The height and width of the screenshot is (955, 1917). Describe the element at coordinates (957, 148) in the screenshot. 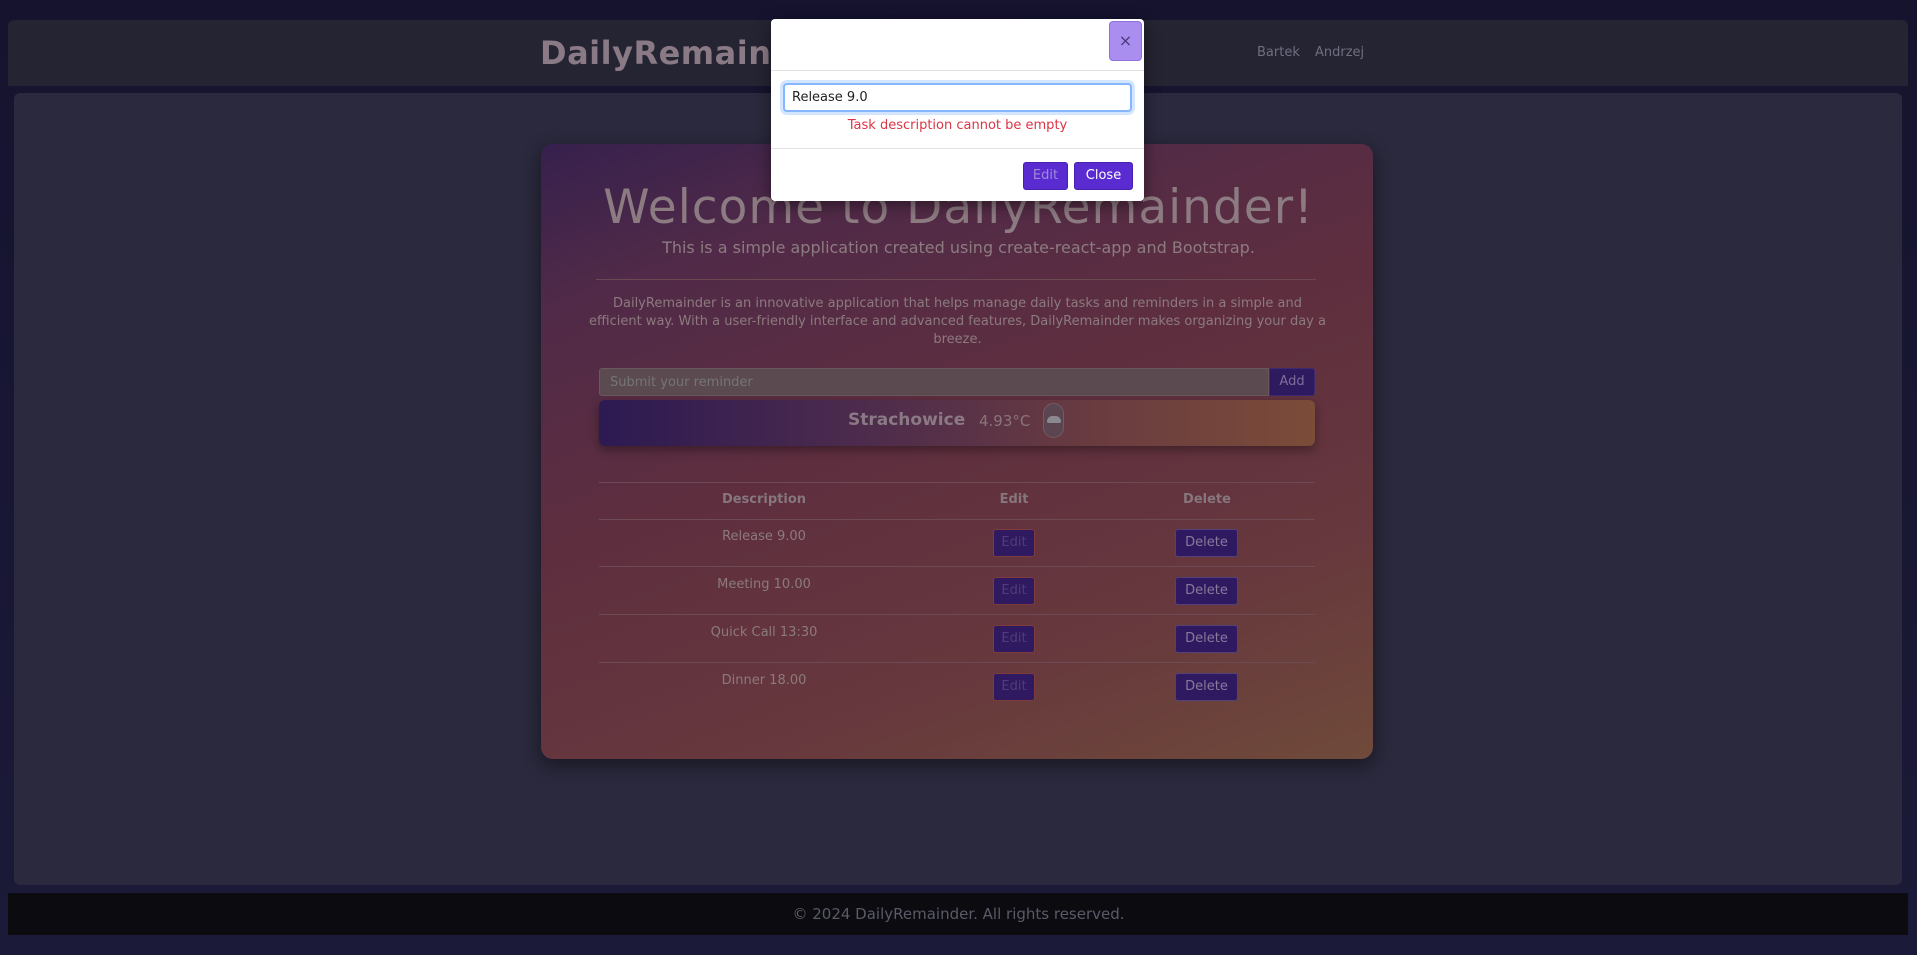

I see `modal-footer-divider` at that location.